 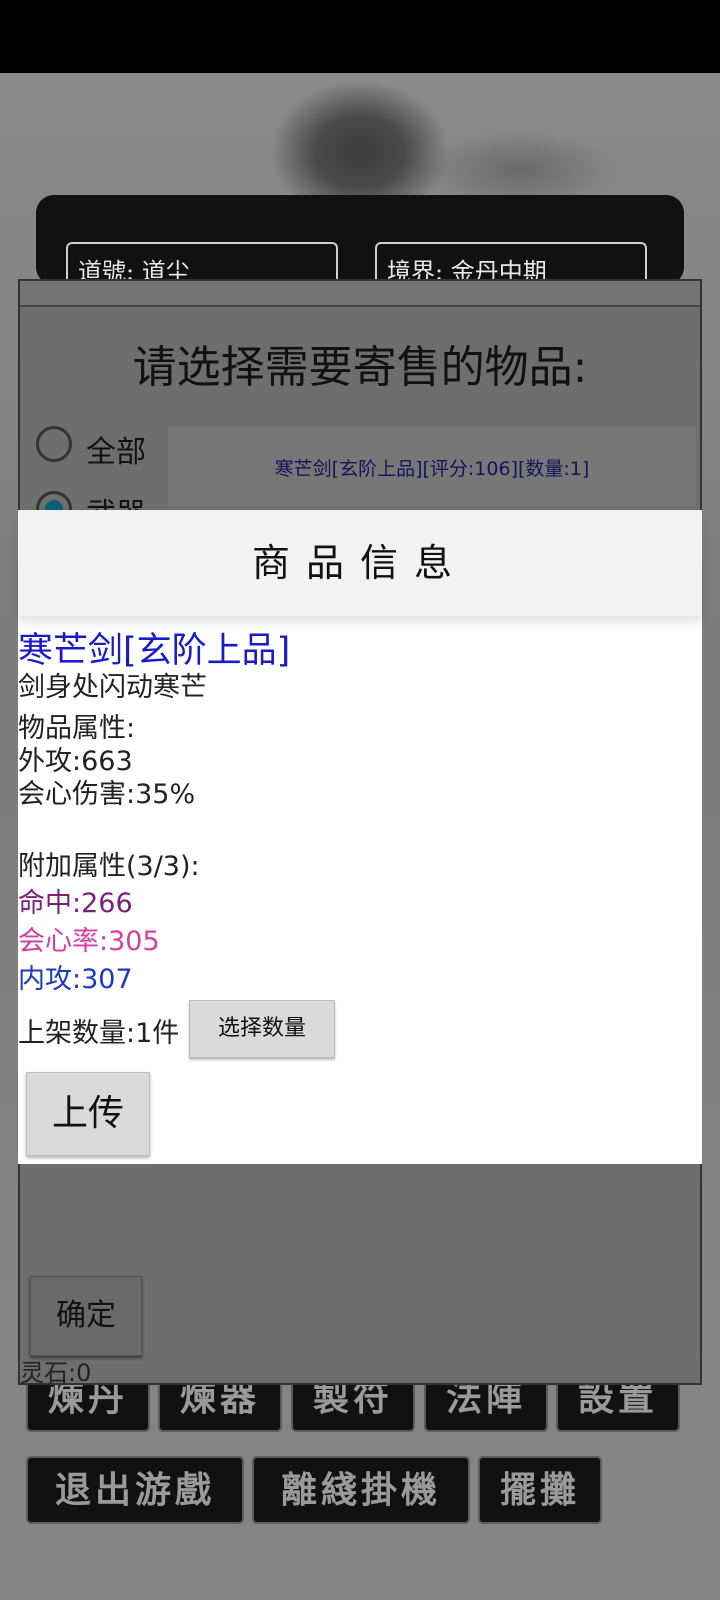 What do you see at coordinates (99, 1033) in the screenshot?
I see `quantity-label: 上架数量:1件` at bounding box center [99, 1033].